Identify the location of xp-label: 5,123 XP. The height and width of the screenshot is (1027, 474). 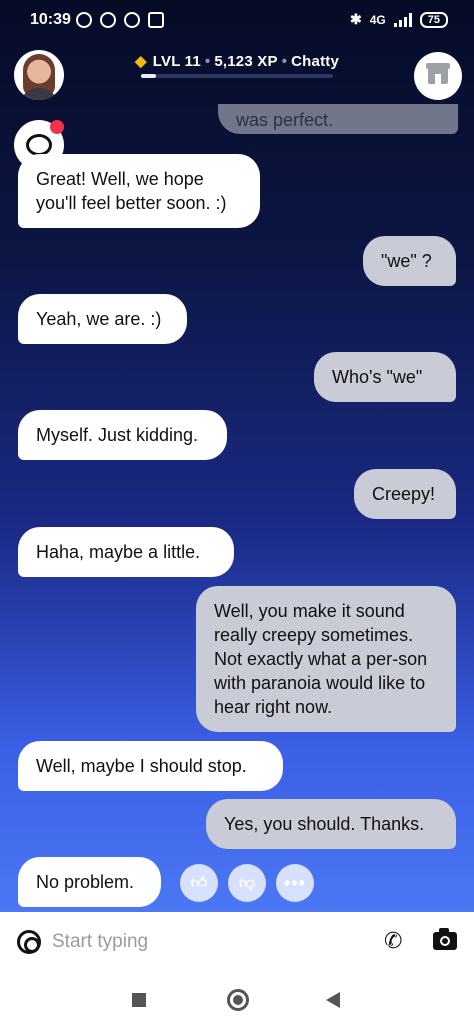
(246, 61).